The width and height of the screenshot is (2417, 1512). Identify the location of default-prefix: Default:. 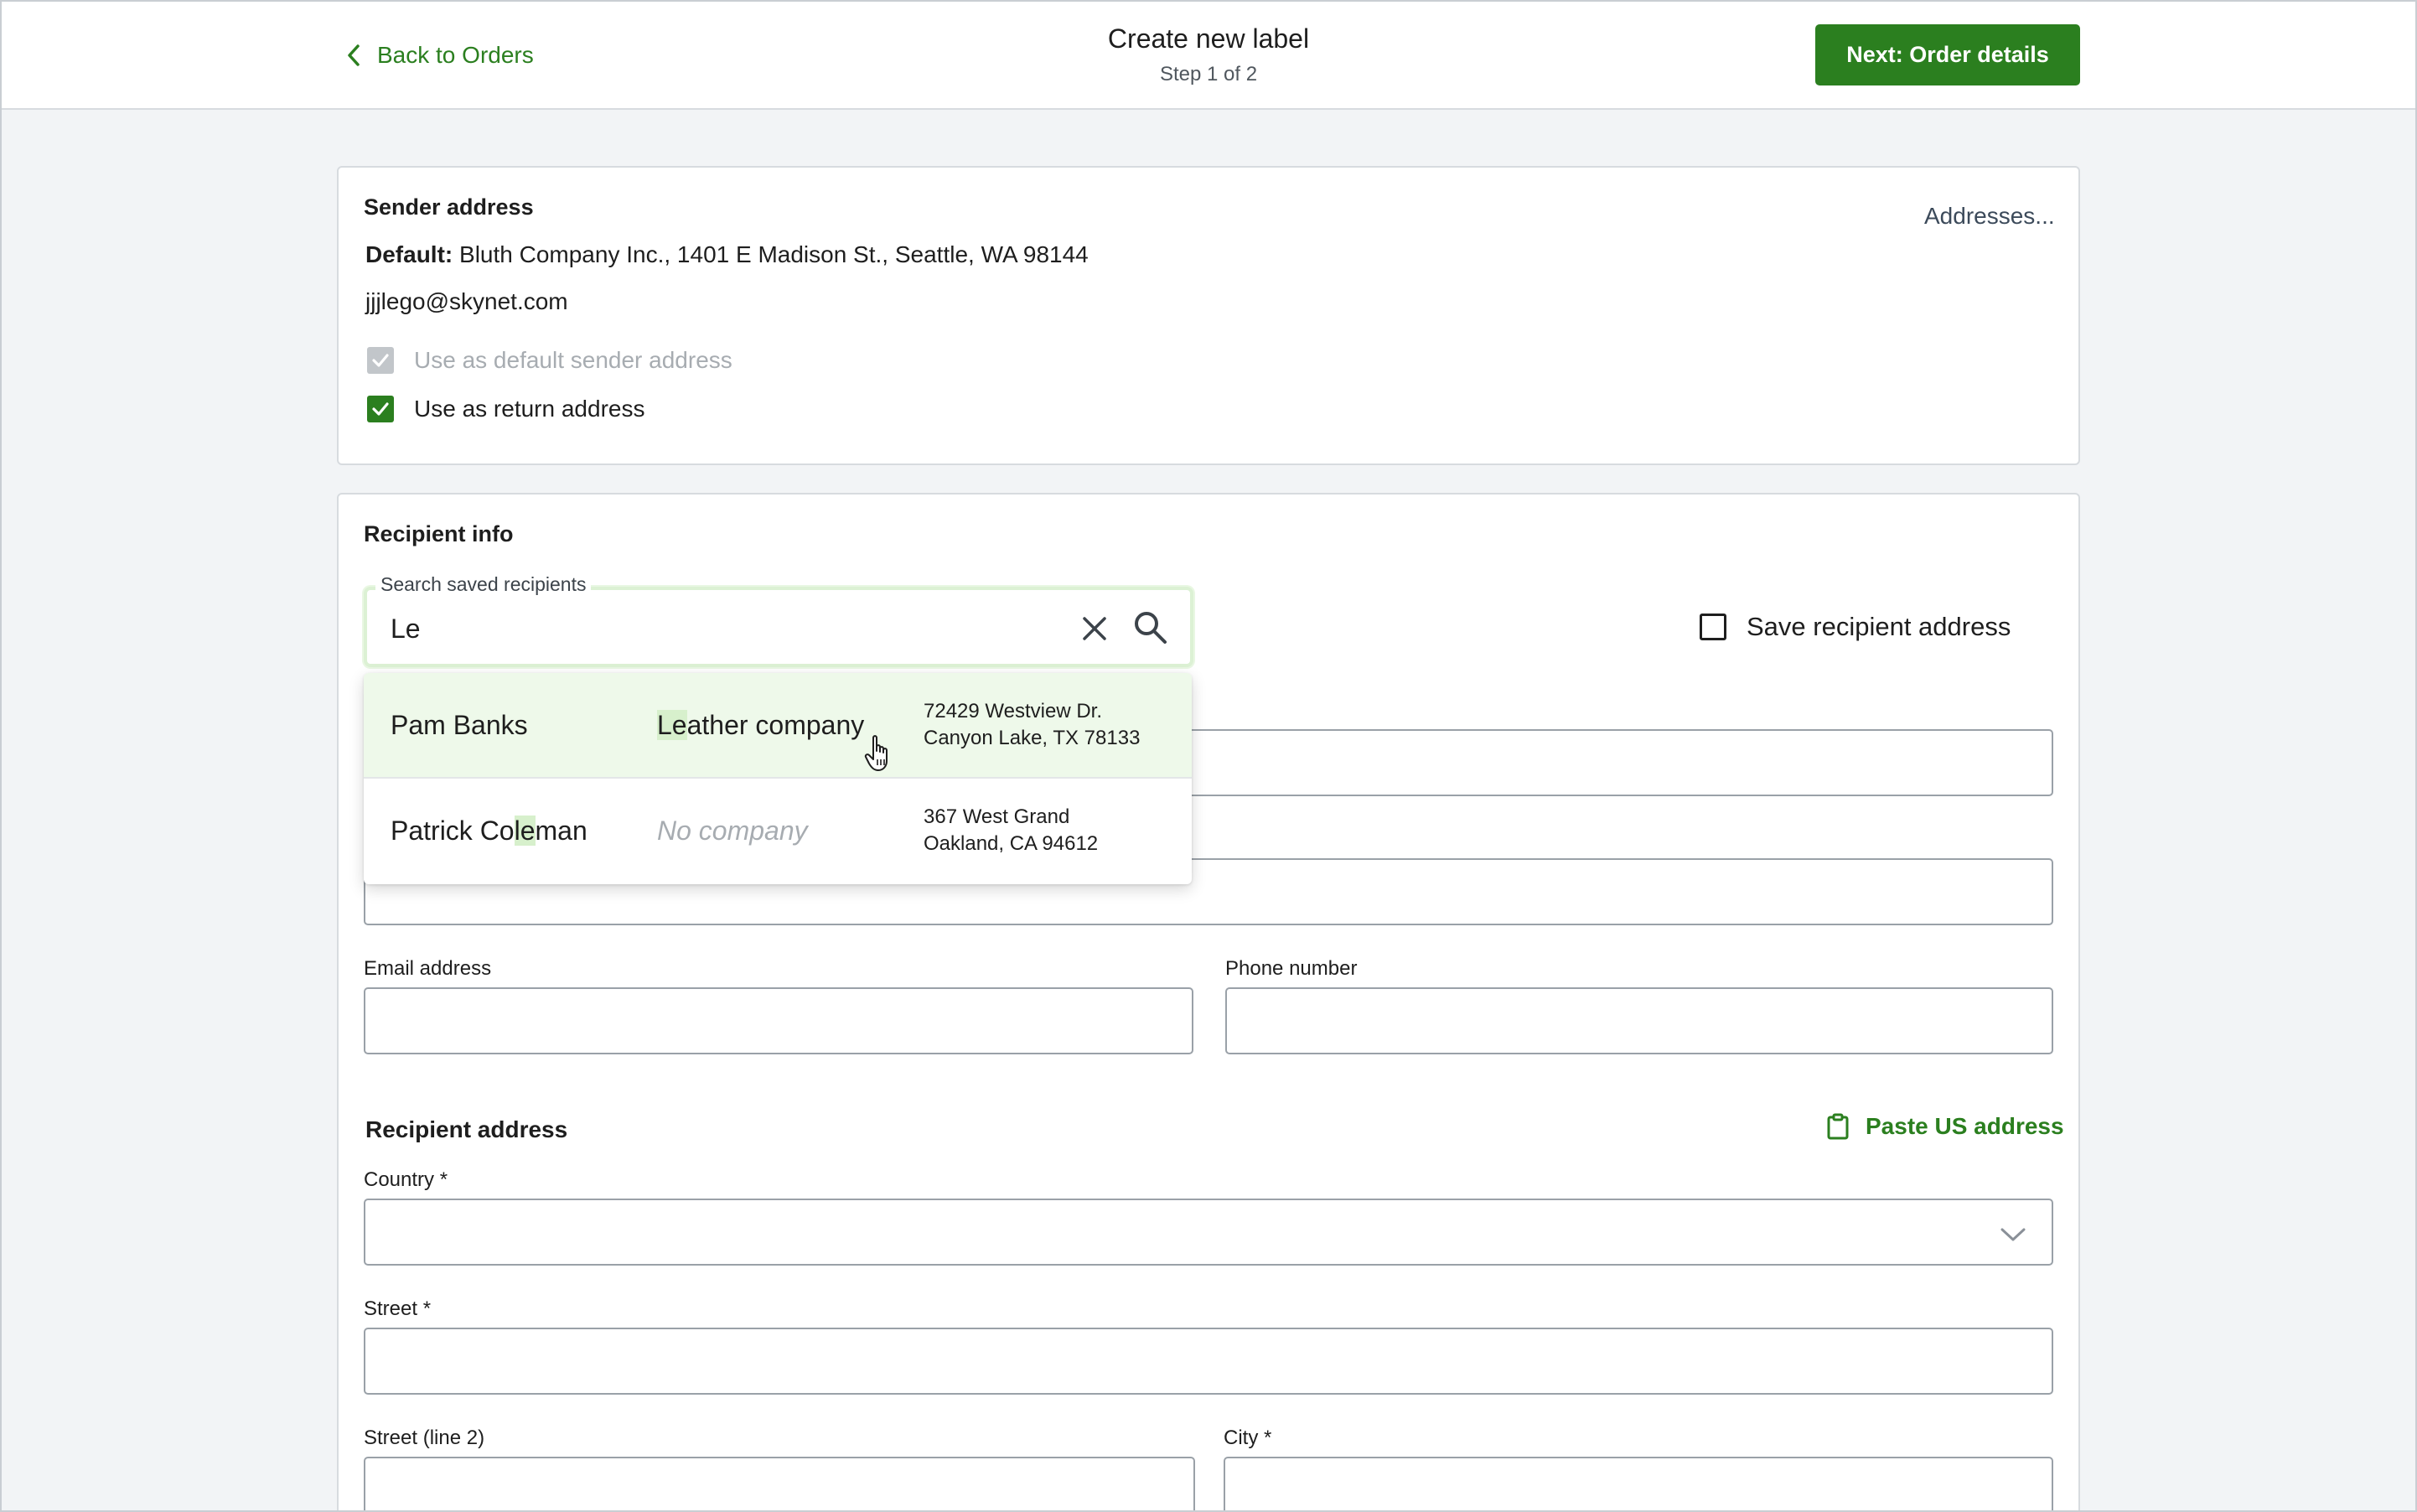
(409, 254).